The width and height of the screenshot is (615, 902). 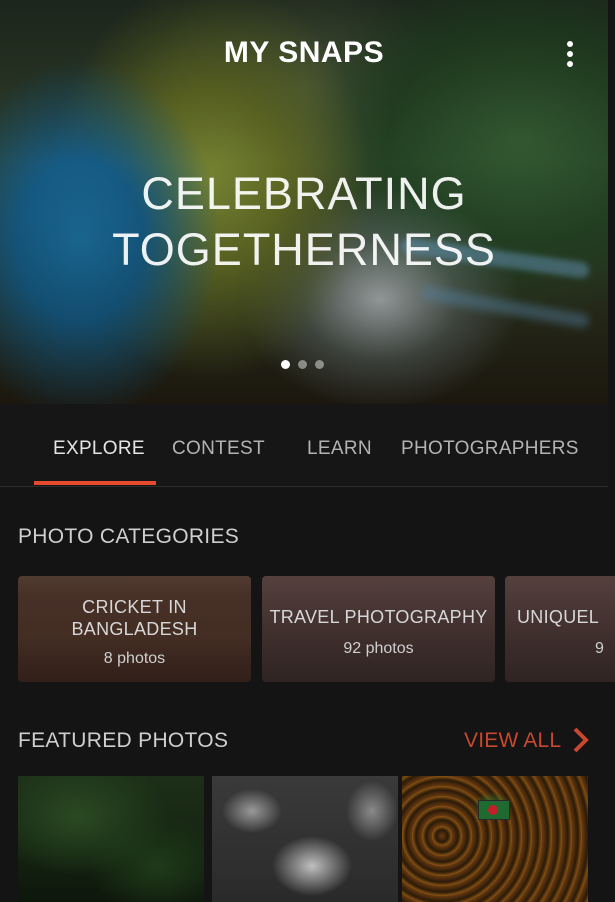 I want to click on category-card-travel: TRAVEL PHOTOGRAPHY 92 photos, so click(x=378, y=629).